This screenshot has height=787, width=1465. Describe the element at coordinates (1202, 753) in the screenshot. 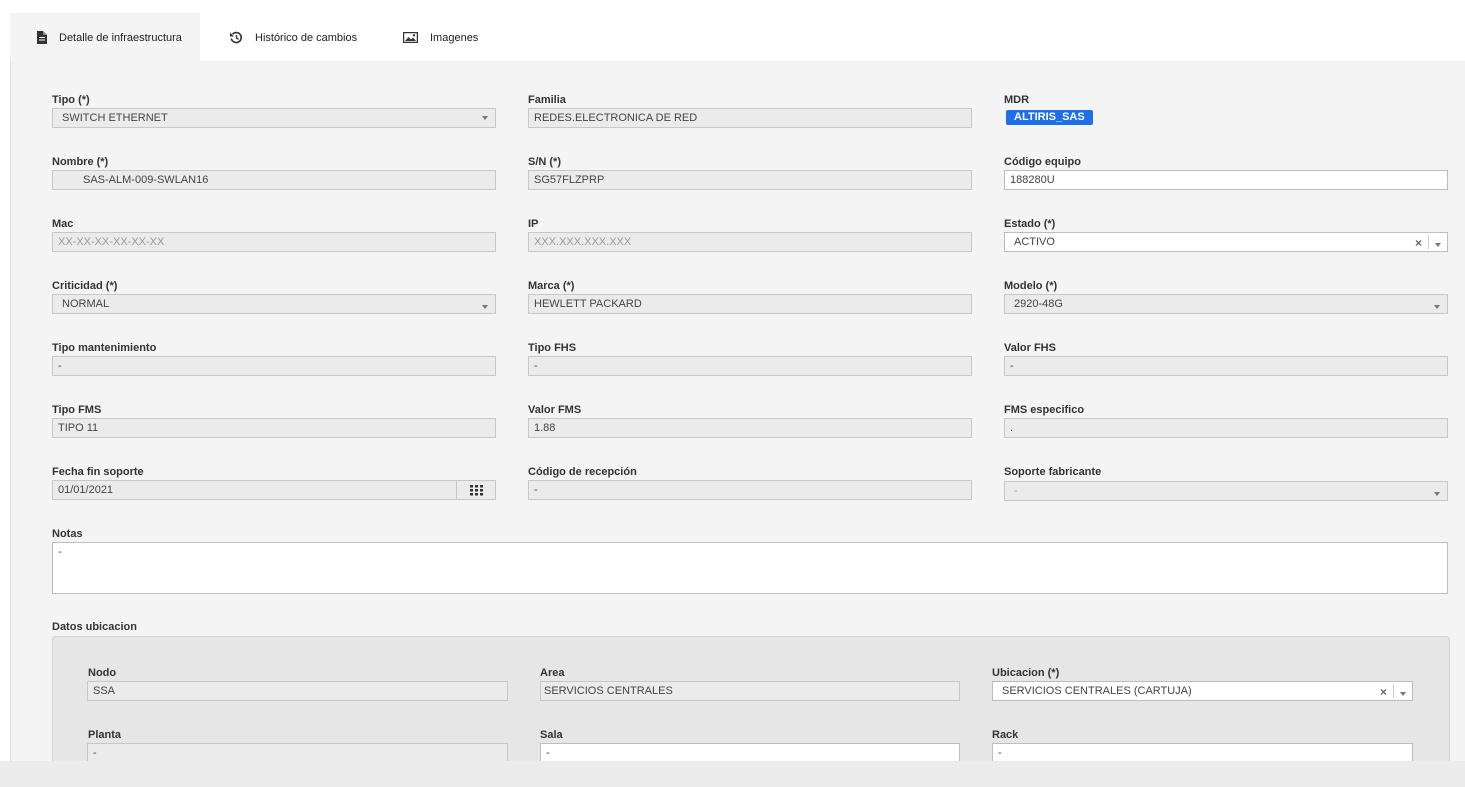

I see `rack-input: -` at that location.